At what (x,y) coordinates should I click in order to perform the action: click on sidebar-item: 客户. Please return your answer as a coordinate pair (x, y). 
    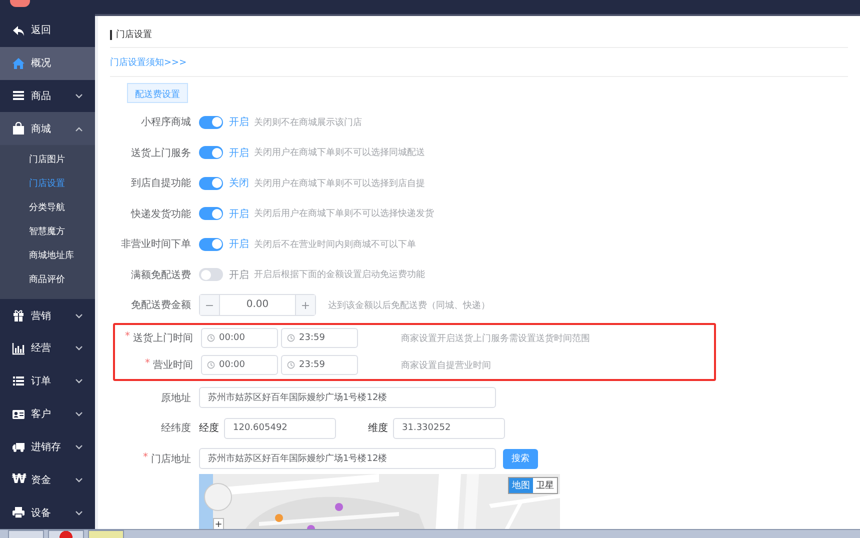
    Looking at the image, I should click on (47, 414).